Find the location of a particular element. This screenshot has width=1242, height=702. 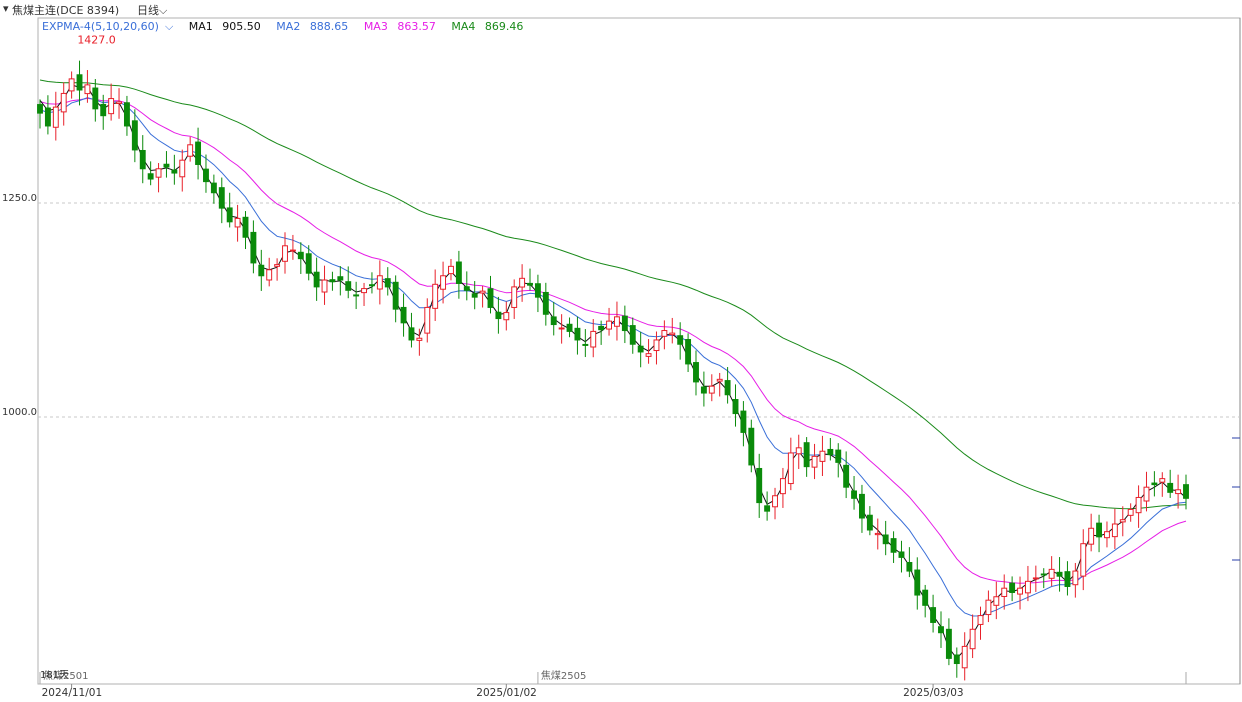

x-tick-label: 2024/11/01 is located at coordinates (72, 693).